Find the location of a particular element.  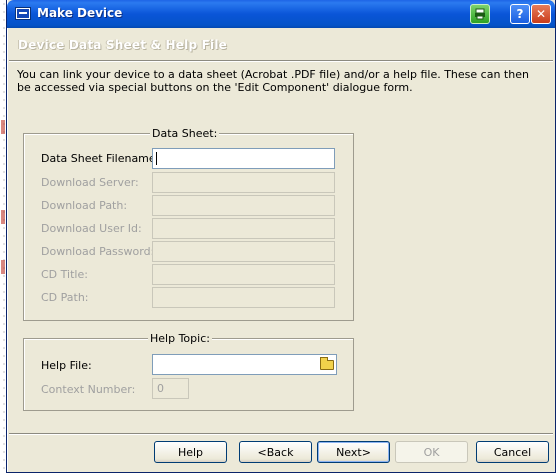

help-icon: ? is located at coordinates (520, 14).